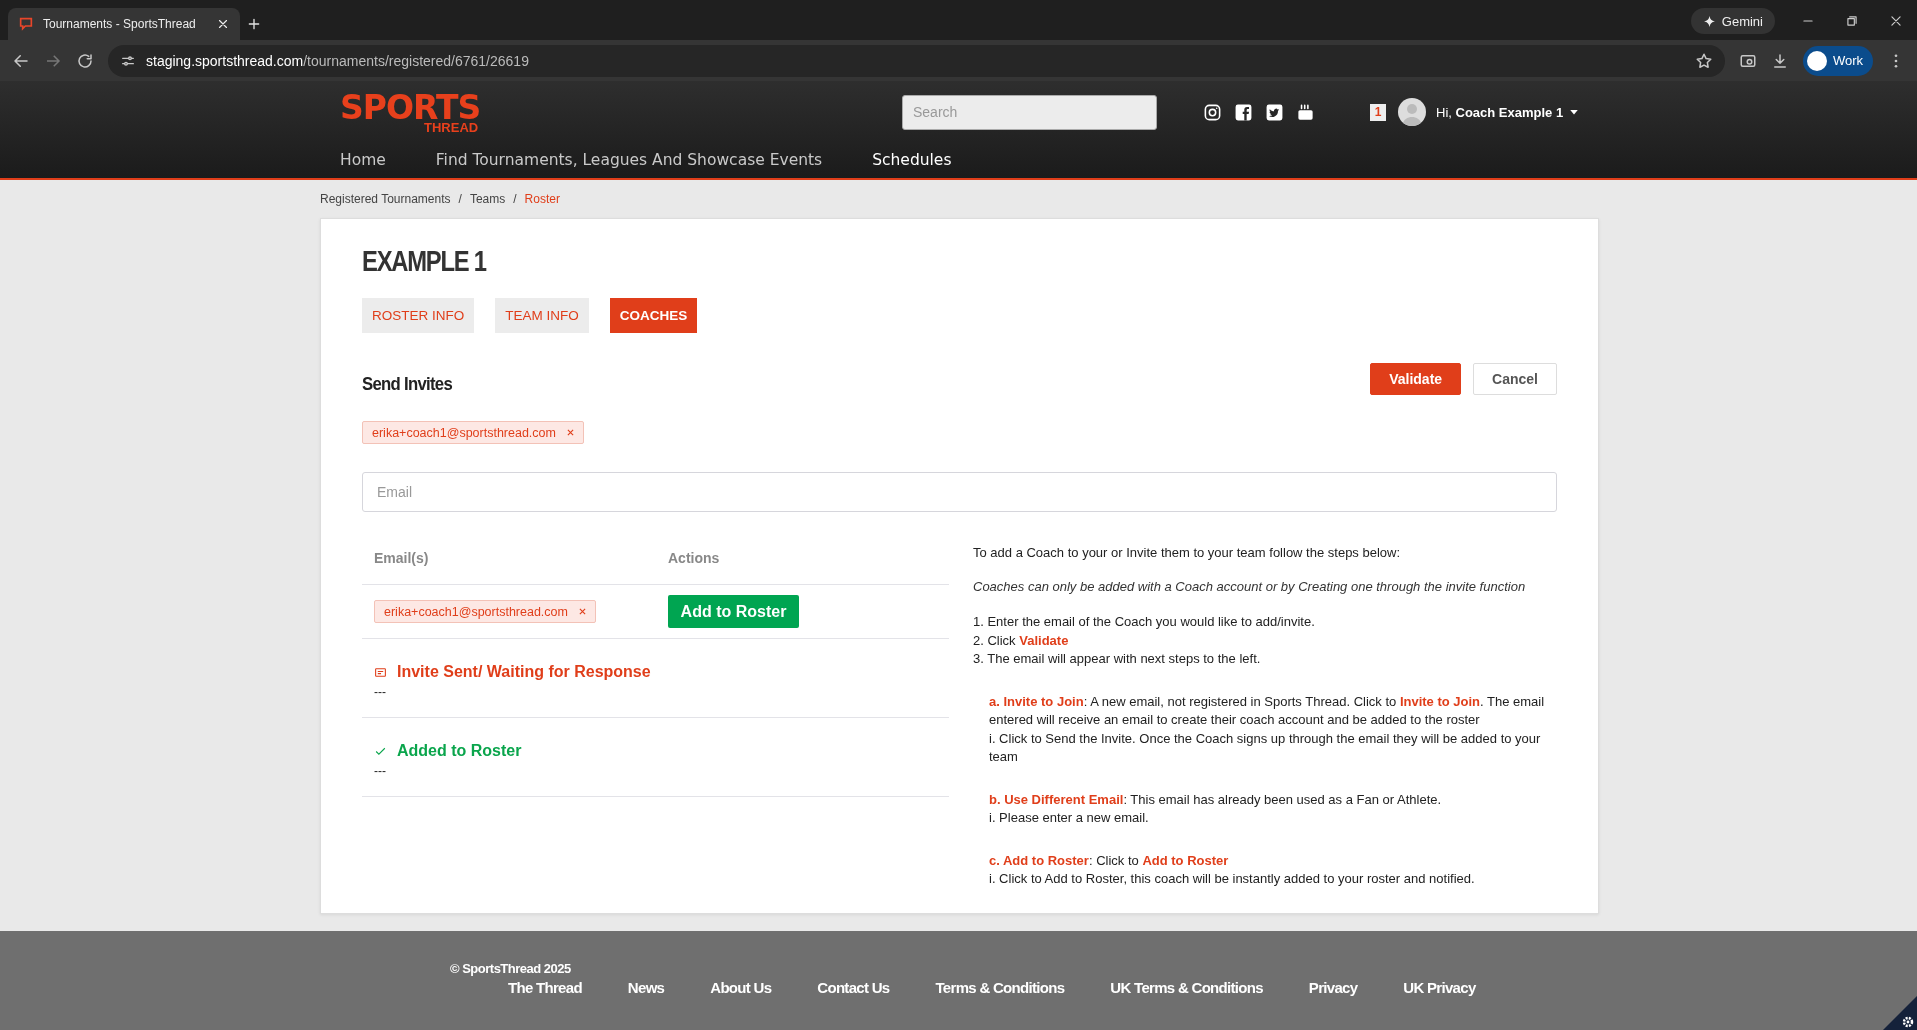 The width and height of the screenshot is (1917, 1030). What do you see at coordinates (124, 24) in the screenshot?
I see `browser-tab: Tournaments - SportsThread` at bounding box center [124, 24].